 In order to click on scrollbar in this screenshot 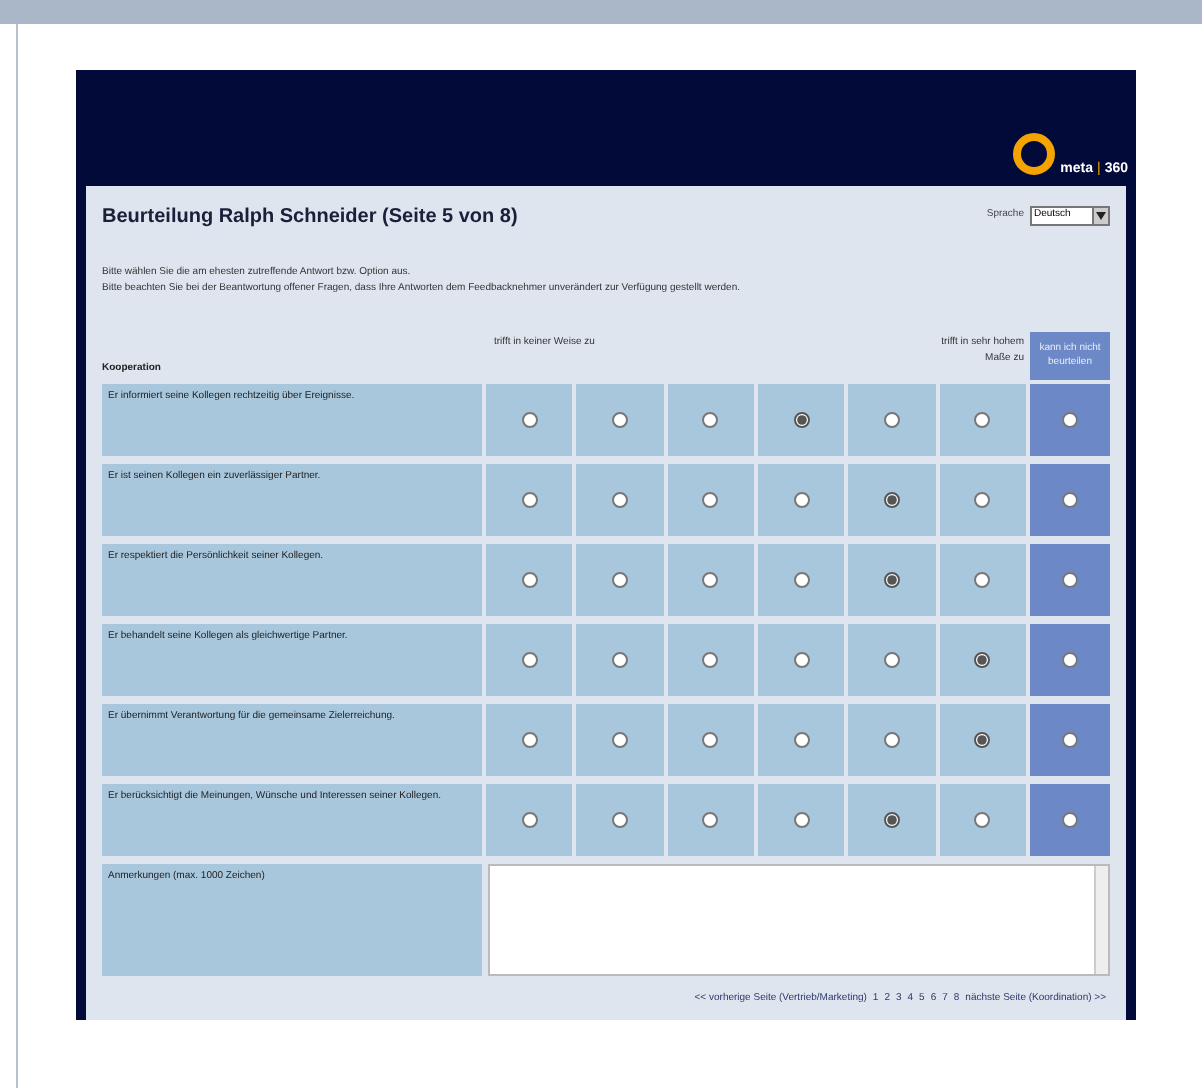, I will do `click(1101, 920)`.